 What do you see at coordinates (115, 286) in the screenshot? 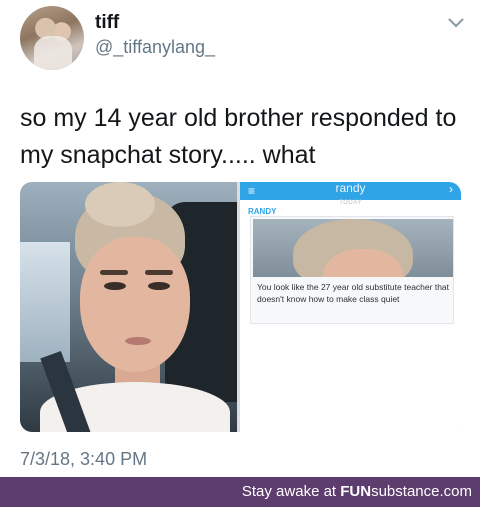
I see `eye-left` at bounding box center [115, 286].